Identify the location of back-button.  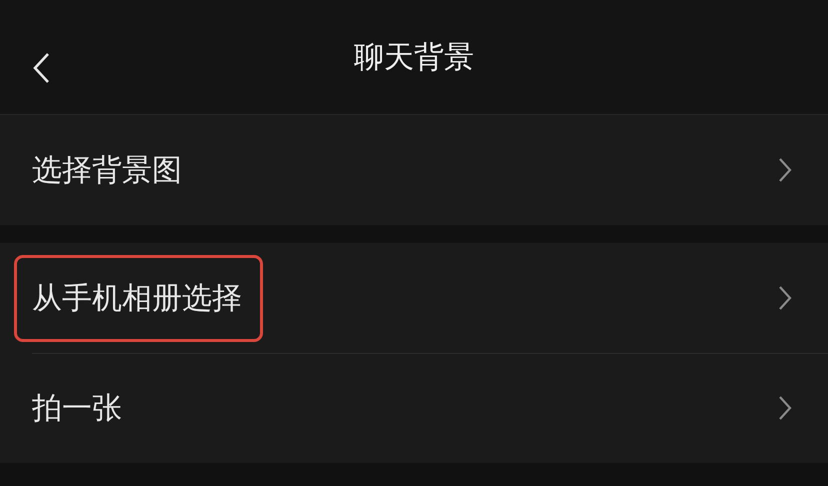
(41, 68).